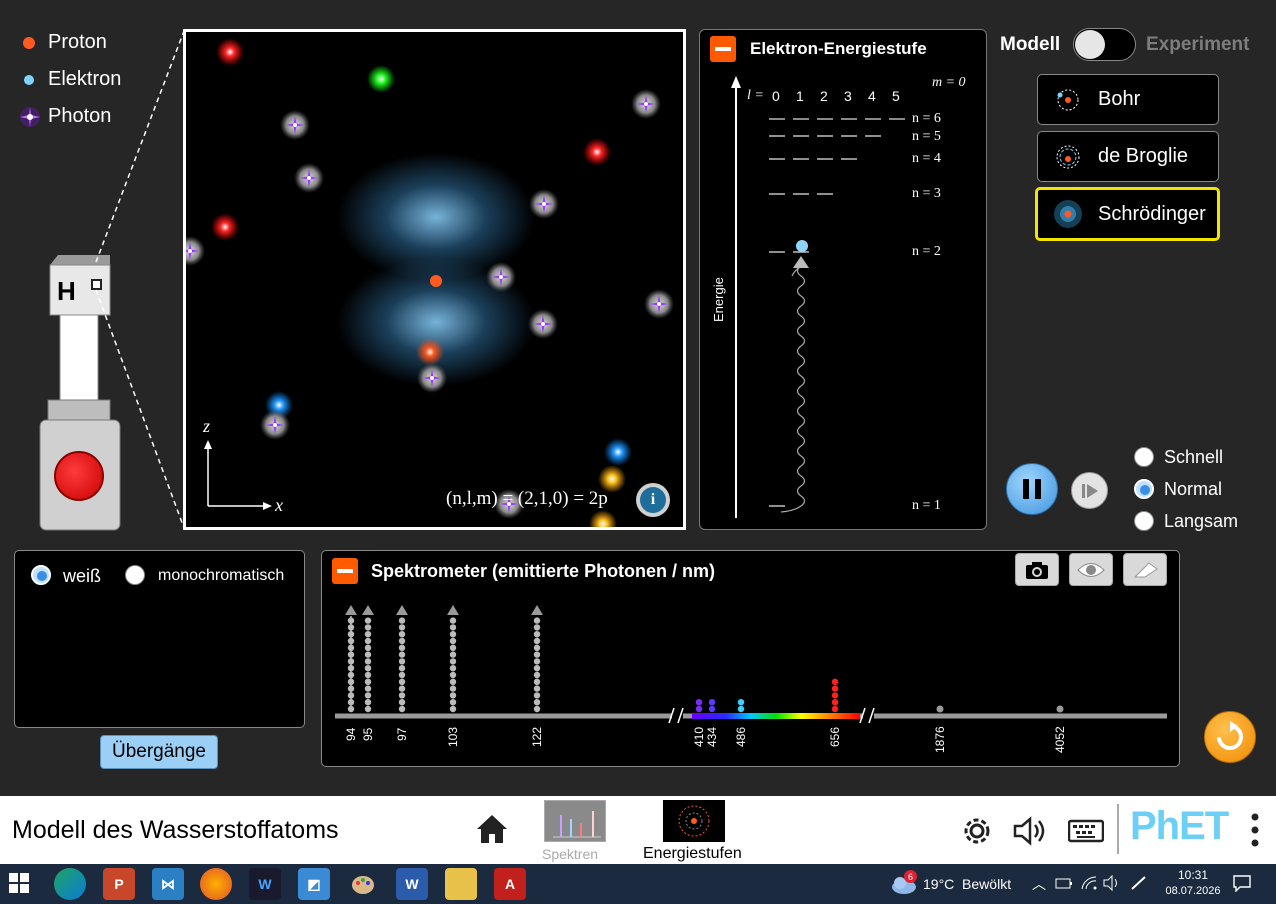 The height and width of the screenshot is (904, 1276). What do you see at coordinates (618, 452) in the screenshot?
I see `photon-blue` at bounding box center [618, 452].